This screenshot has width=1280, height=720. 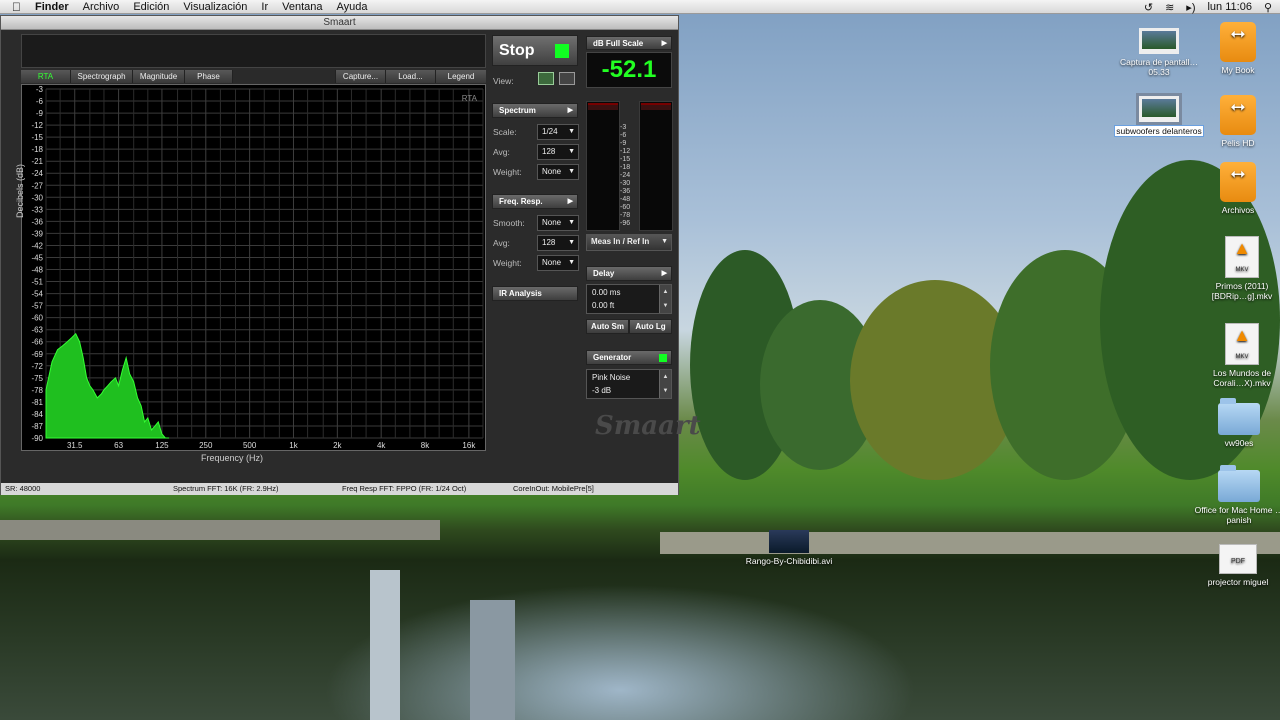 I want to click on desktop-icon-label: subwoofers delanteros, so click(x=1159, y=131).